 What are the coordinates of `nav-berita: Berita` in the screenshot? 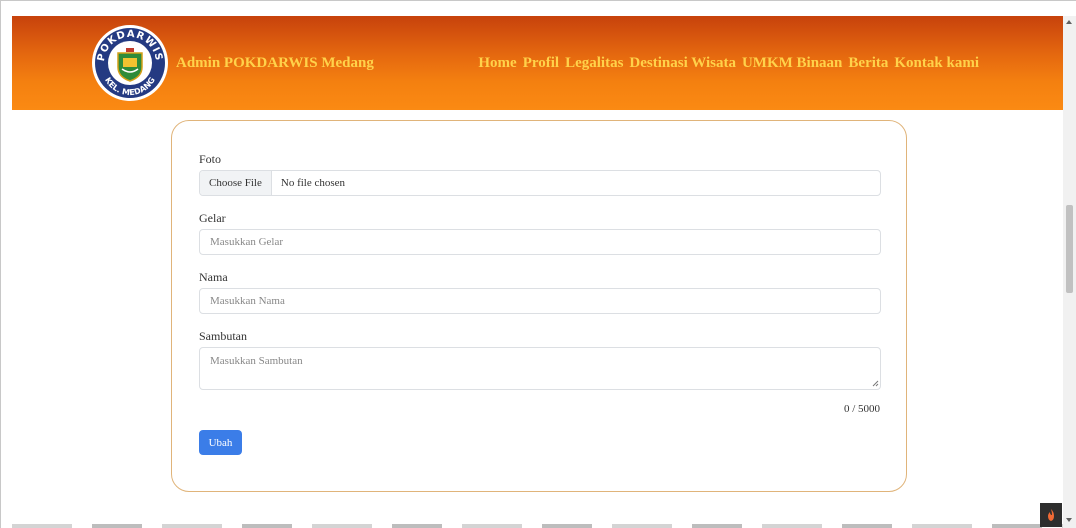 It's located at (868, 63).